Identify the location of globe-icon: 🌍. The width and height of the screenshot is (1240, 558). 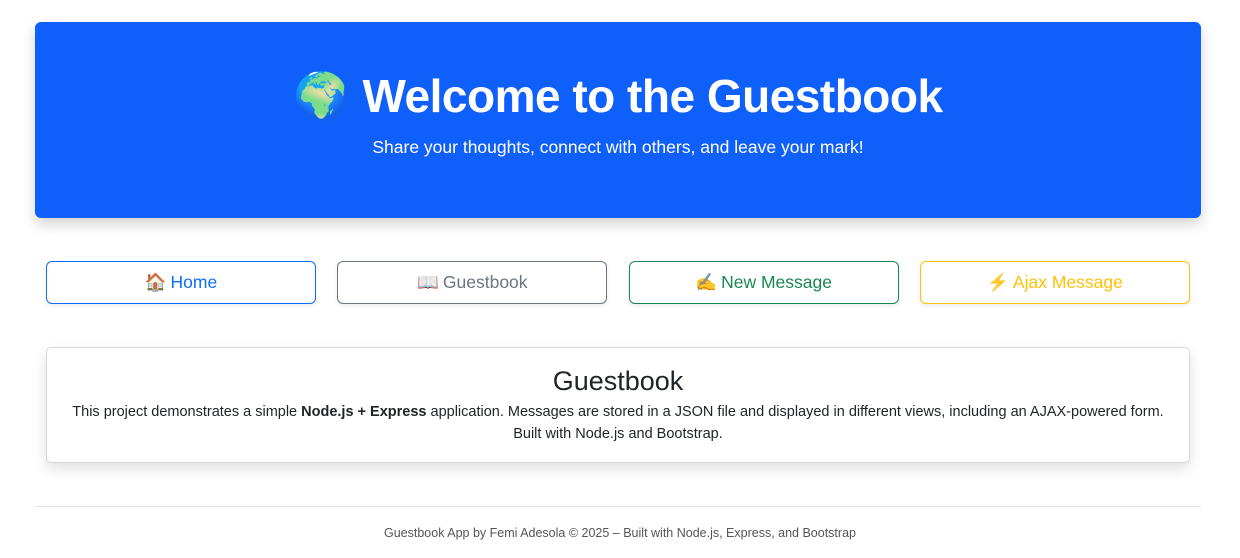
(322, 96).